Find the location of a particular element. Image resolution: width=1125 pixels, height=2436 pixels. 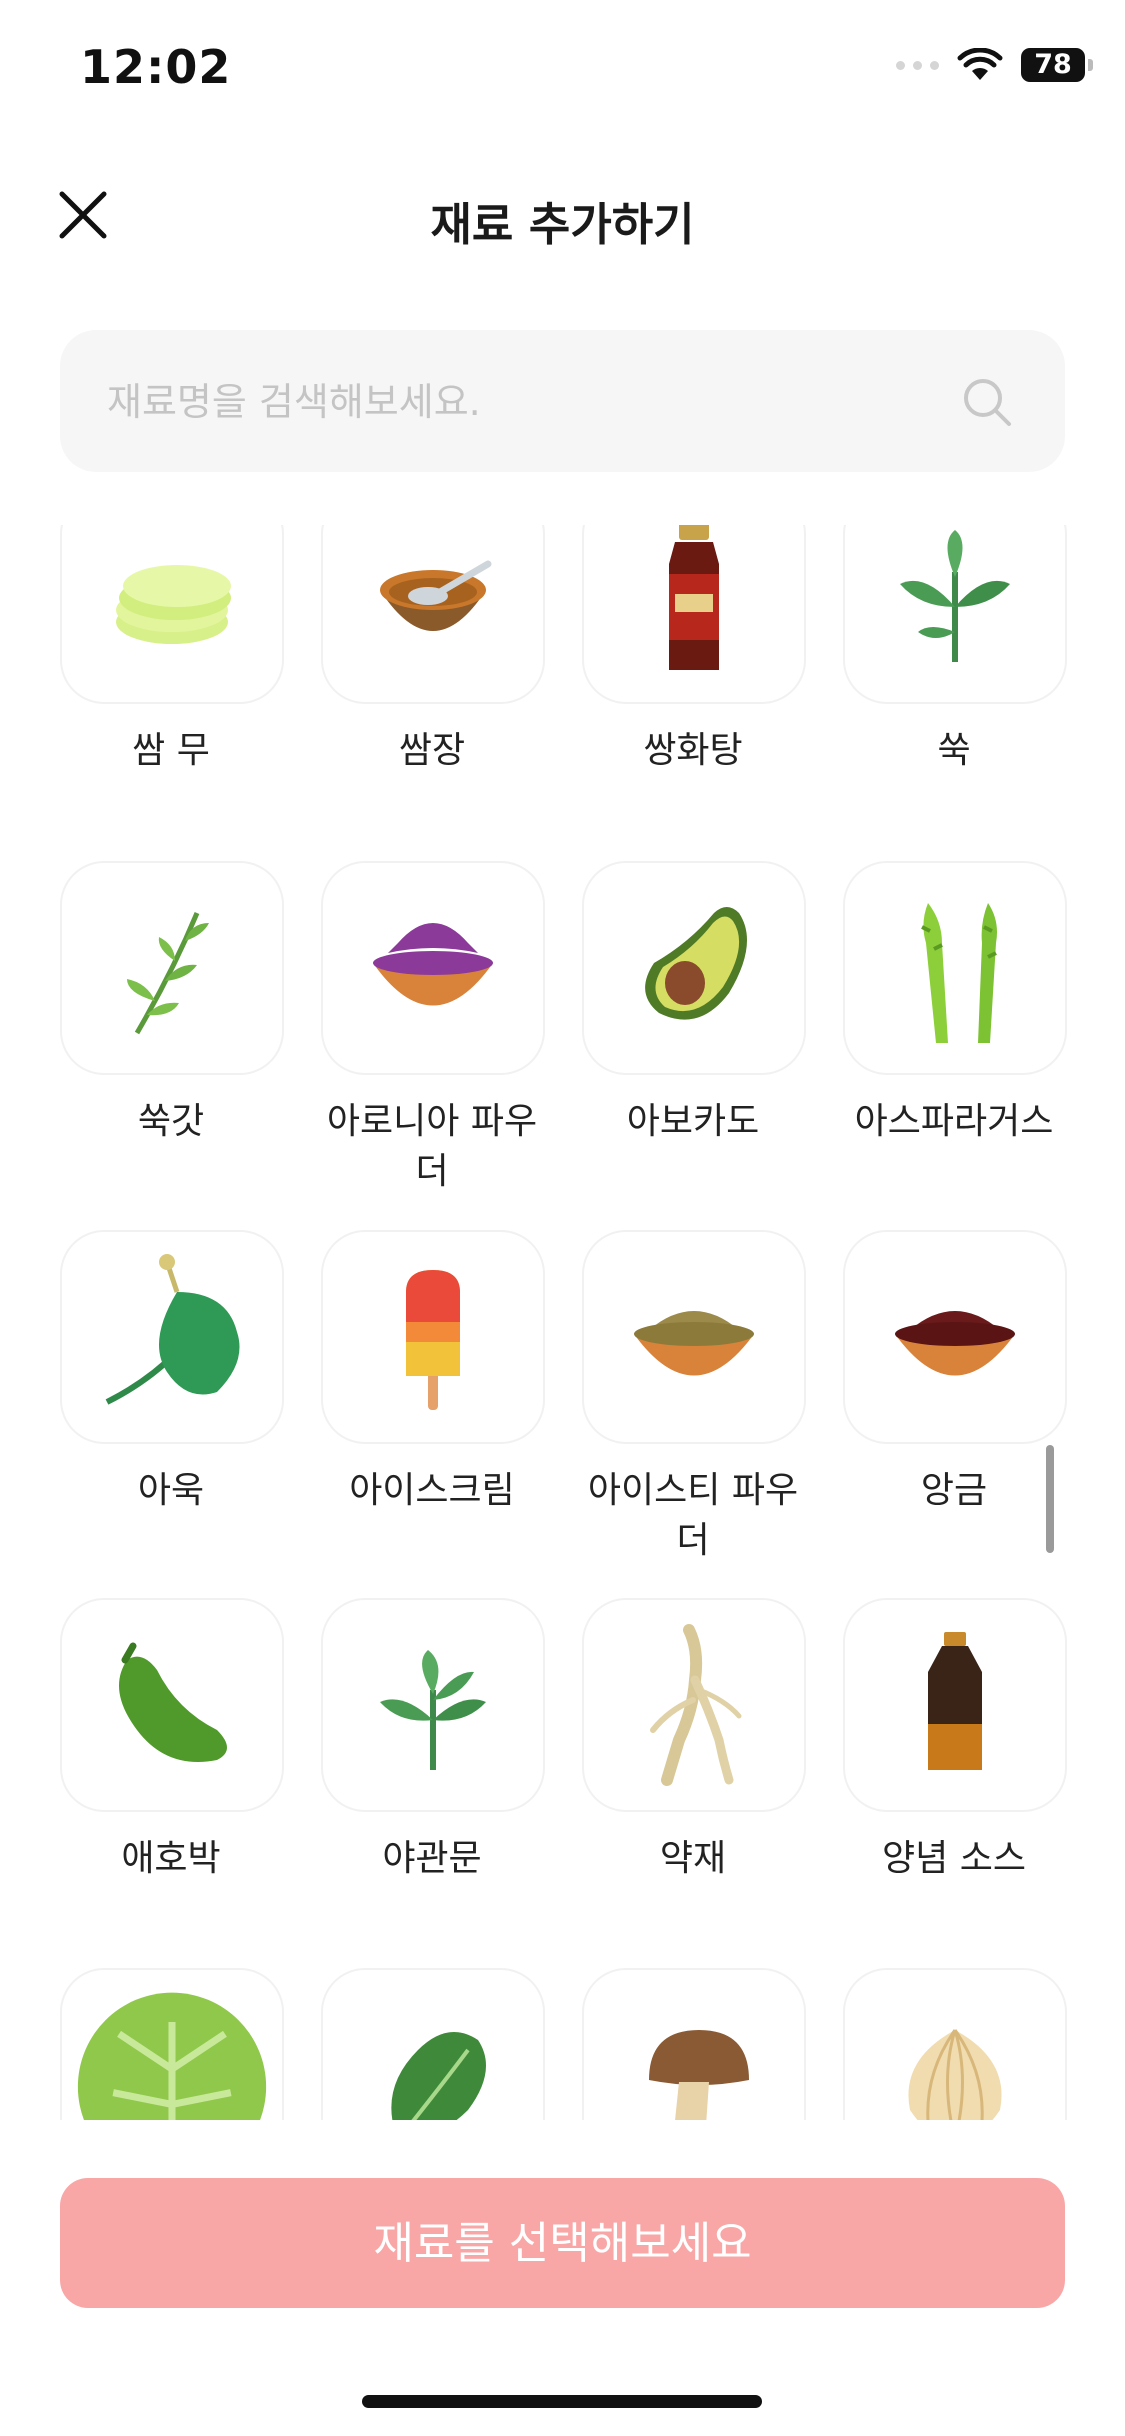

onion-icon is located at coordinates (955, 2074).